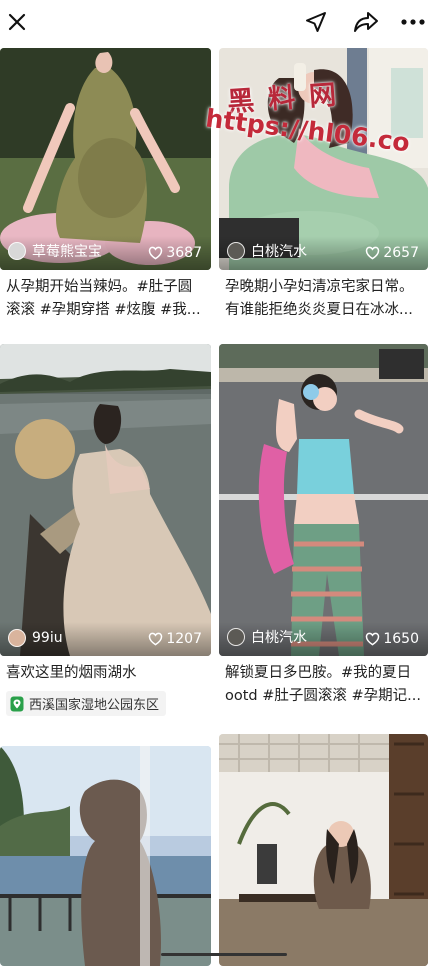 The width and height of the screenshot is (435, 966). I want to click on like-button: 3687, so click(175, 253).